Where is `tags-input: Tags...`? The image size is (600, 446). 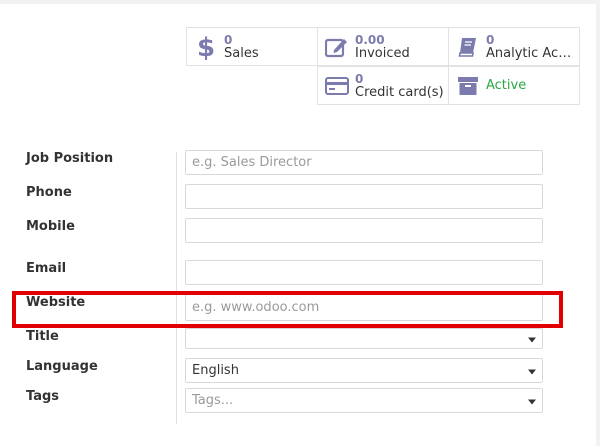 tags-input: Tags... is located at coordinates (364, 400).